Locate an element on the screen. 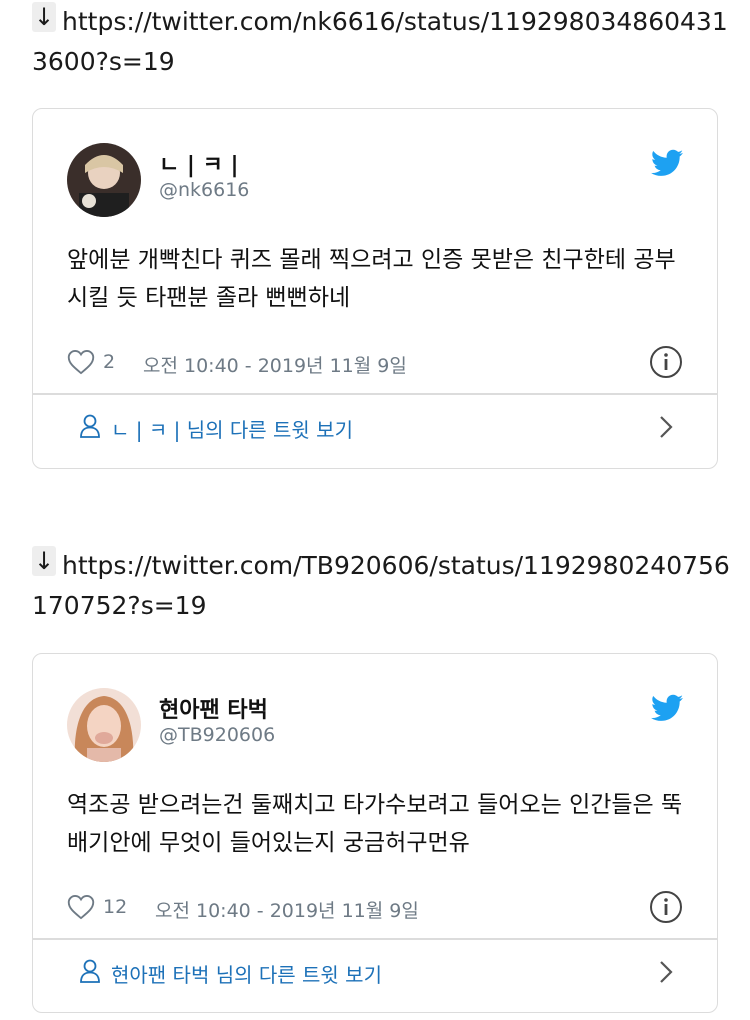 The image size is (750, 1020). like-count: 2 is located at coordinates (109, 362).